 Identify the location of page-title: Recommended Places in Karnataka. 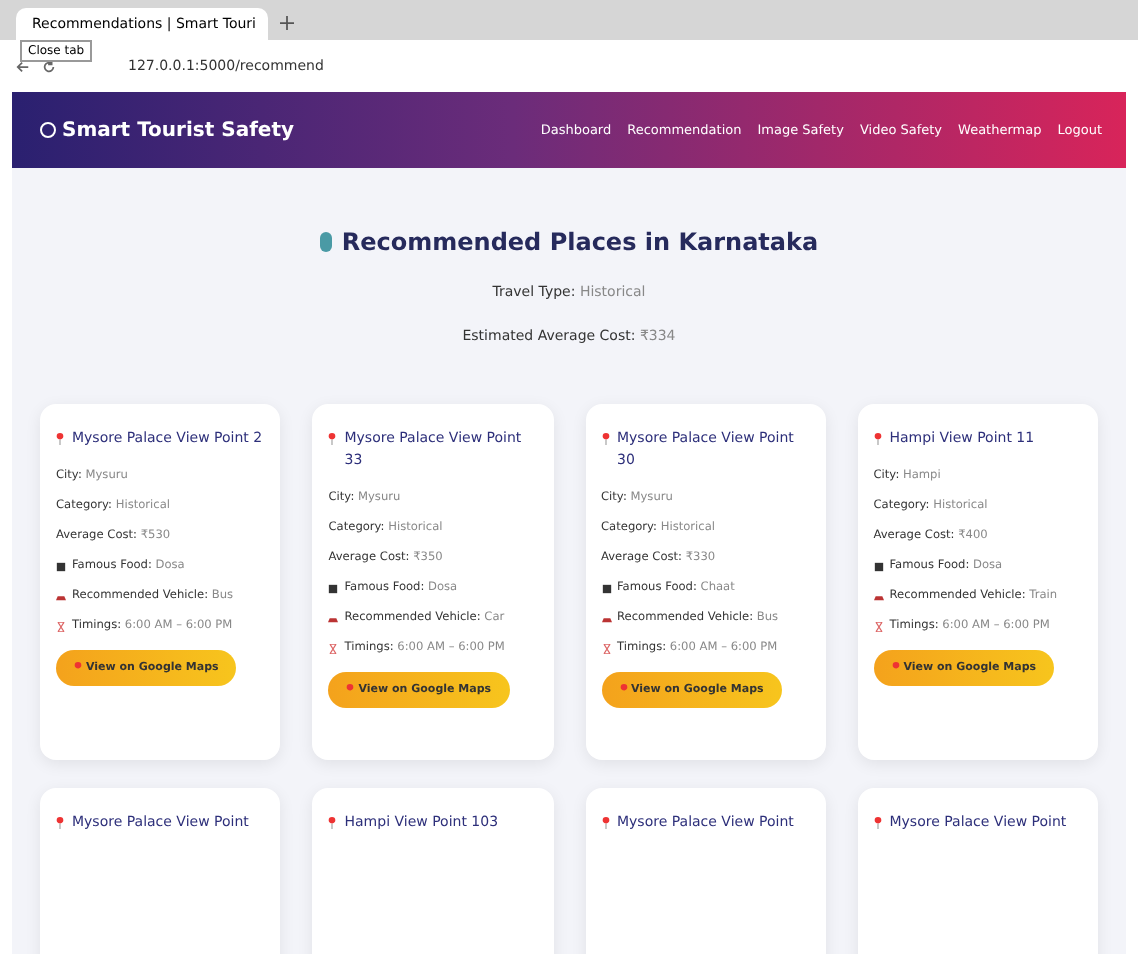
(580, 242).